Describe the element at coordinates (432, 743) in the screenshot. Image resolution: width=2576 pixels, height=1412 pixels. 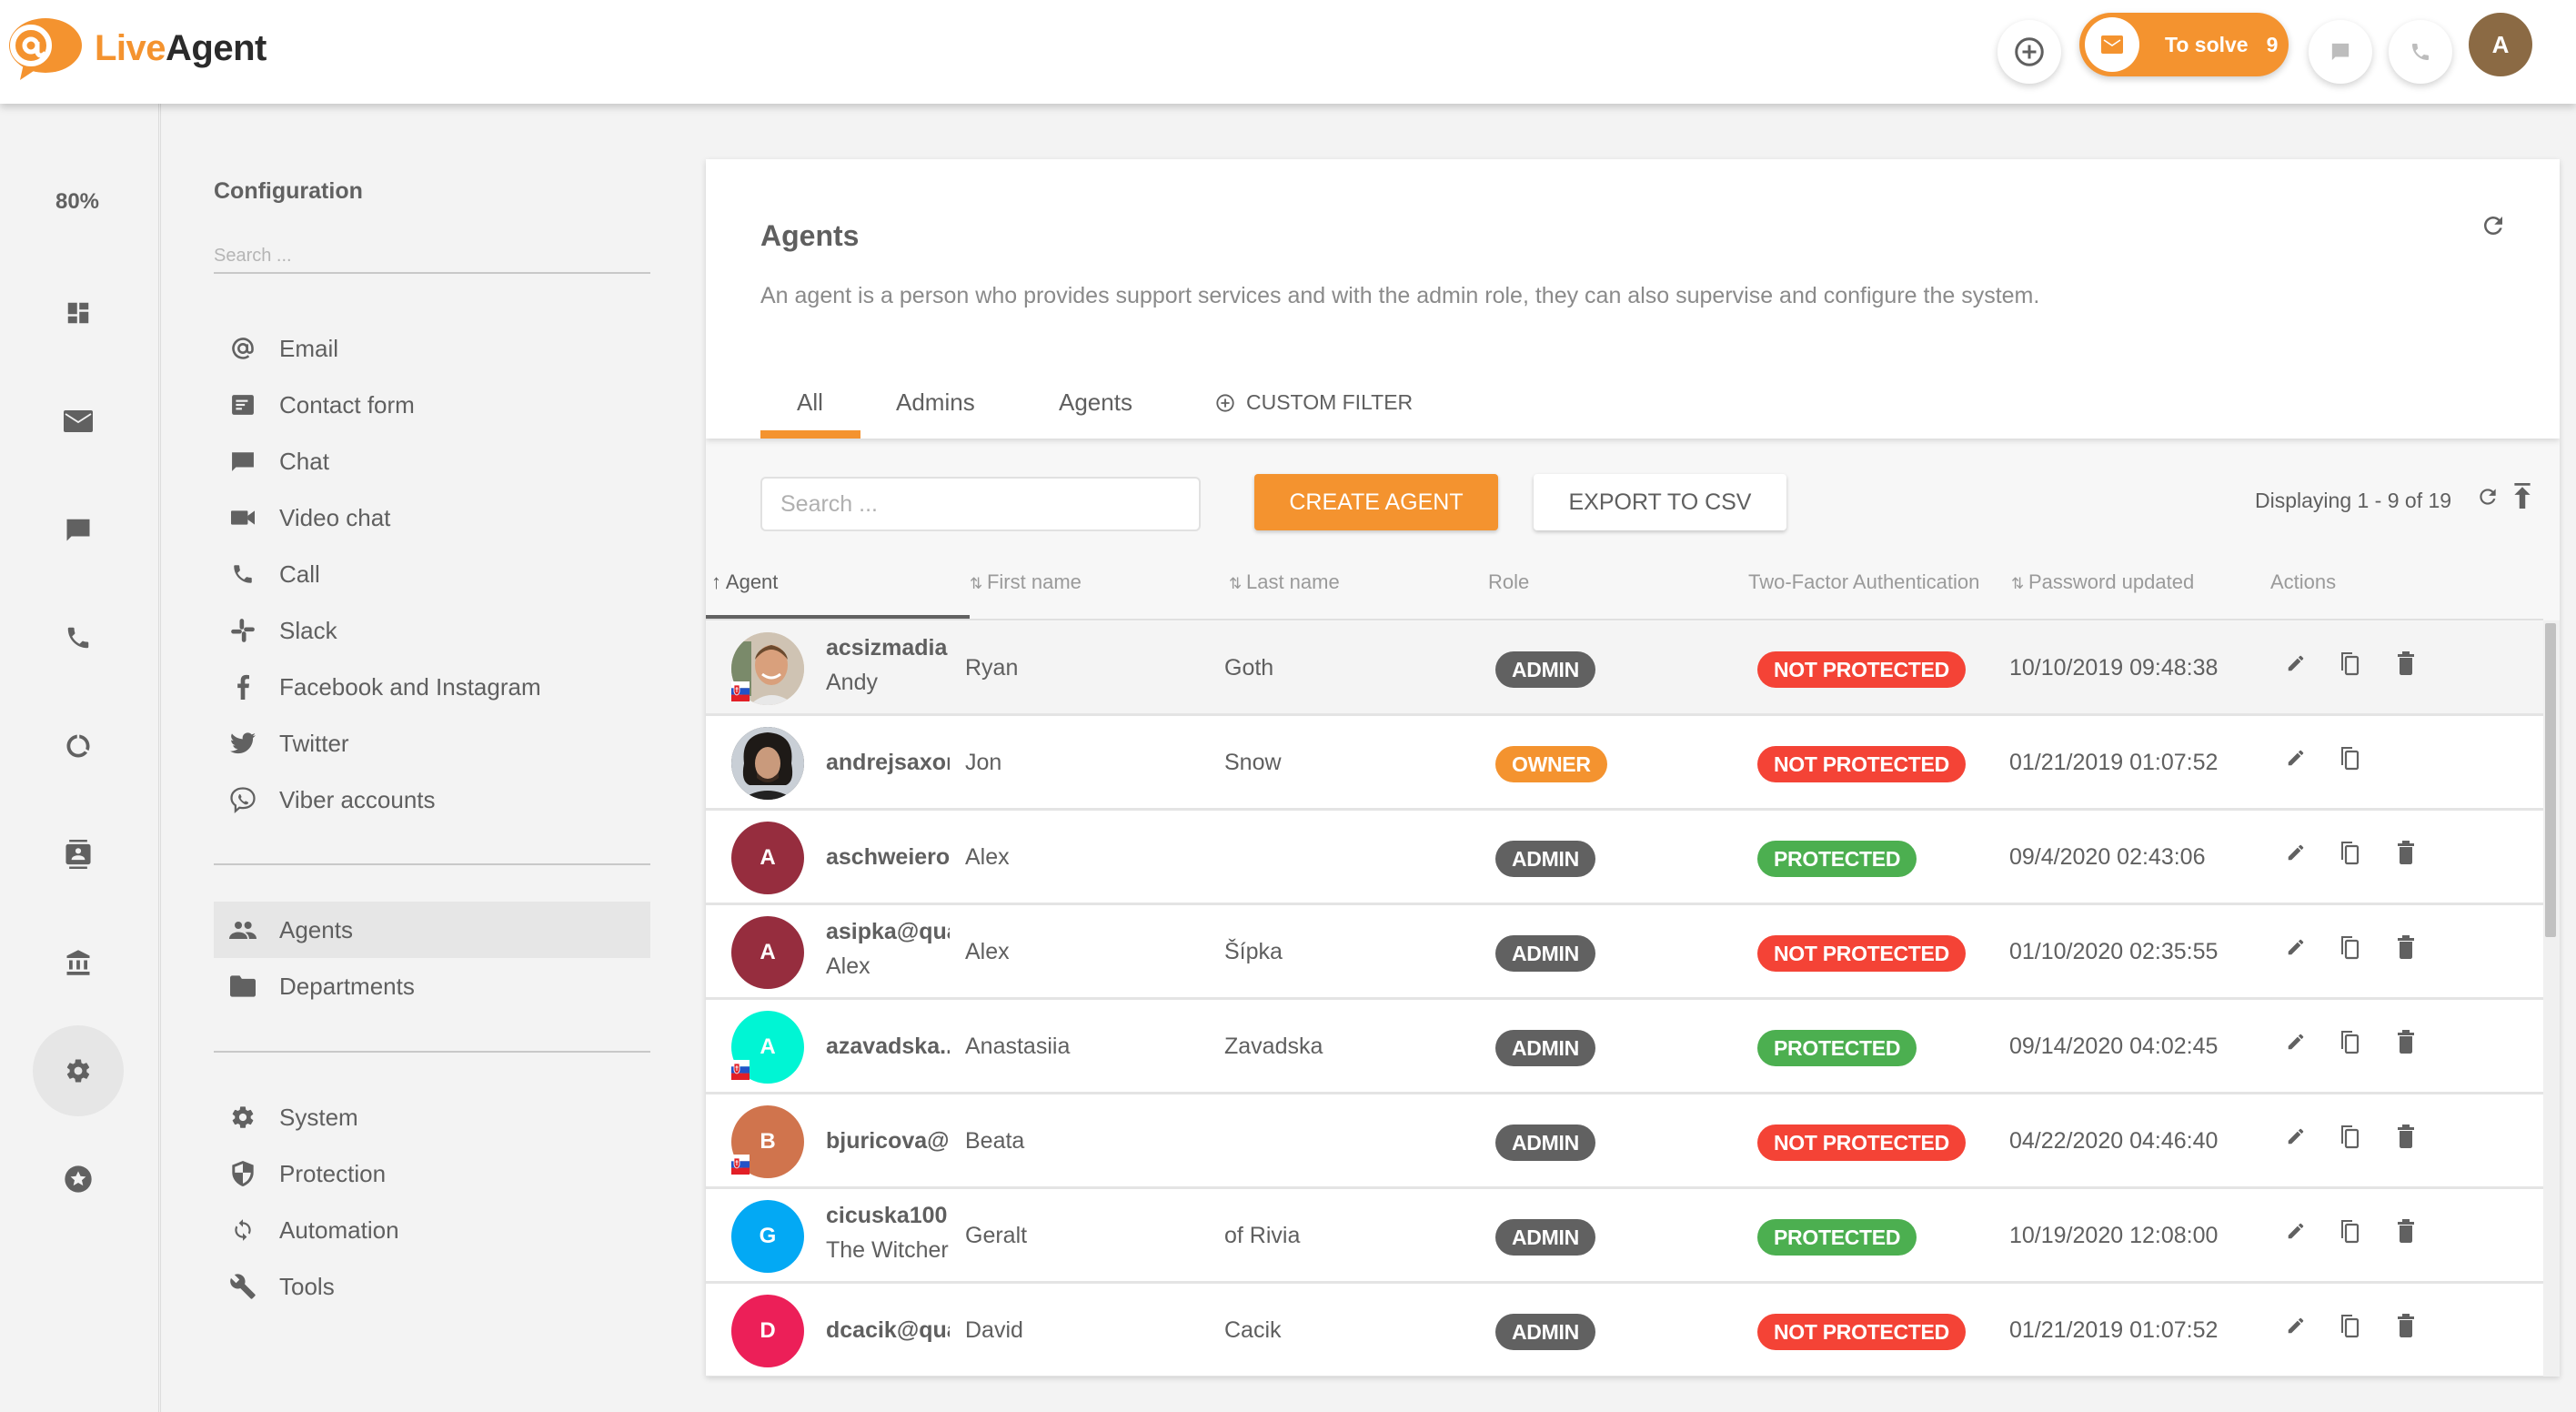
I see `config-item-twitter: Twitter` at that location.